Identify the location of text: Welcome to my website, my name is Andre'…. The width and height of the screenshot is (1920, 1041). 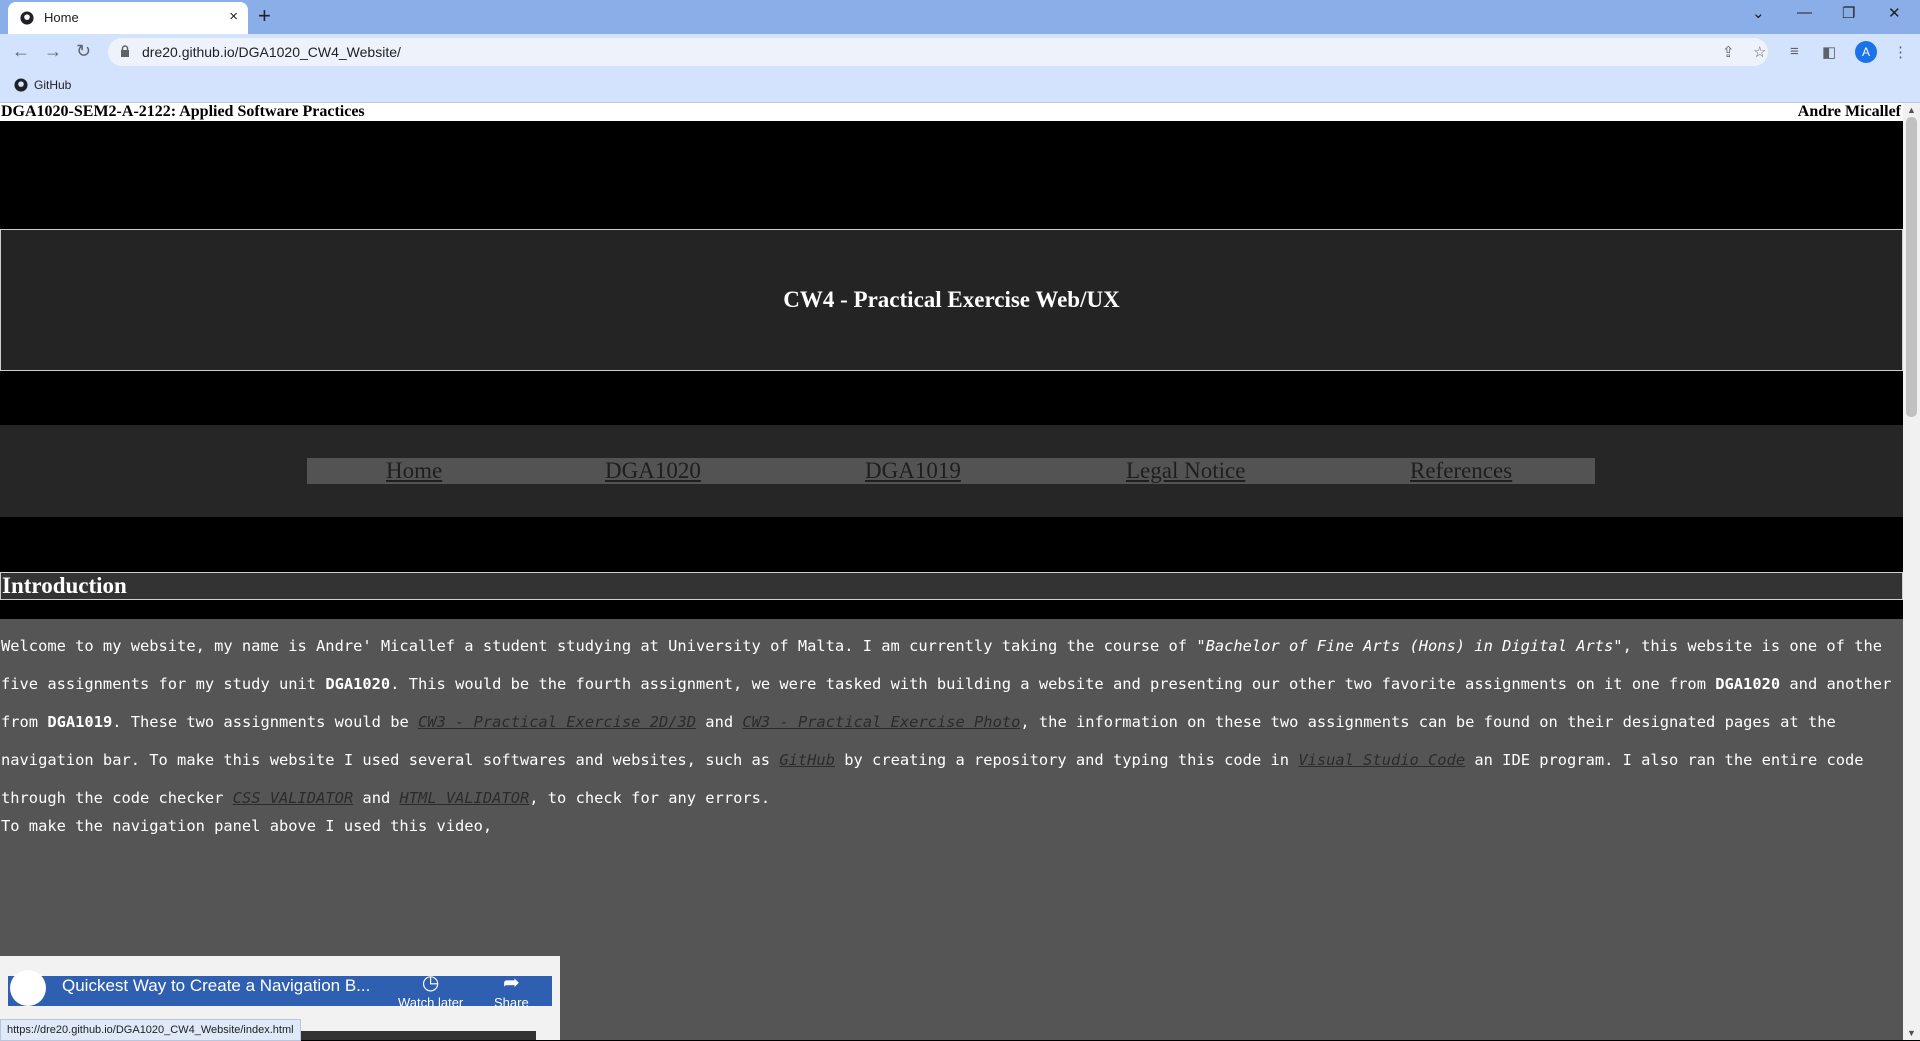
(594, 646).